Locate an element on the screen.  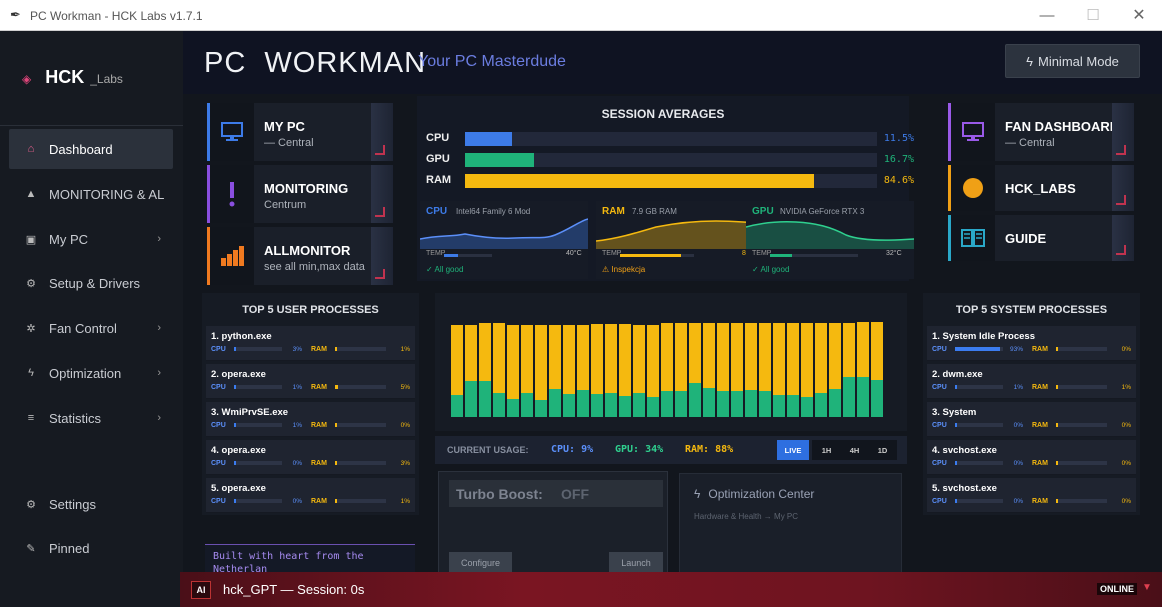
minimal-mode-button: ϟ Minimal Mode is located at coordinates (1072, 61).